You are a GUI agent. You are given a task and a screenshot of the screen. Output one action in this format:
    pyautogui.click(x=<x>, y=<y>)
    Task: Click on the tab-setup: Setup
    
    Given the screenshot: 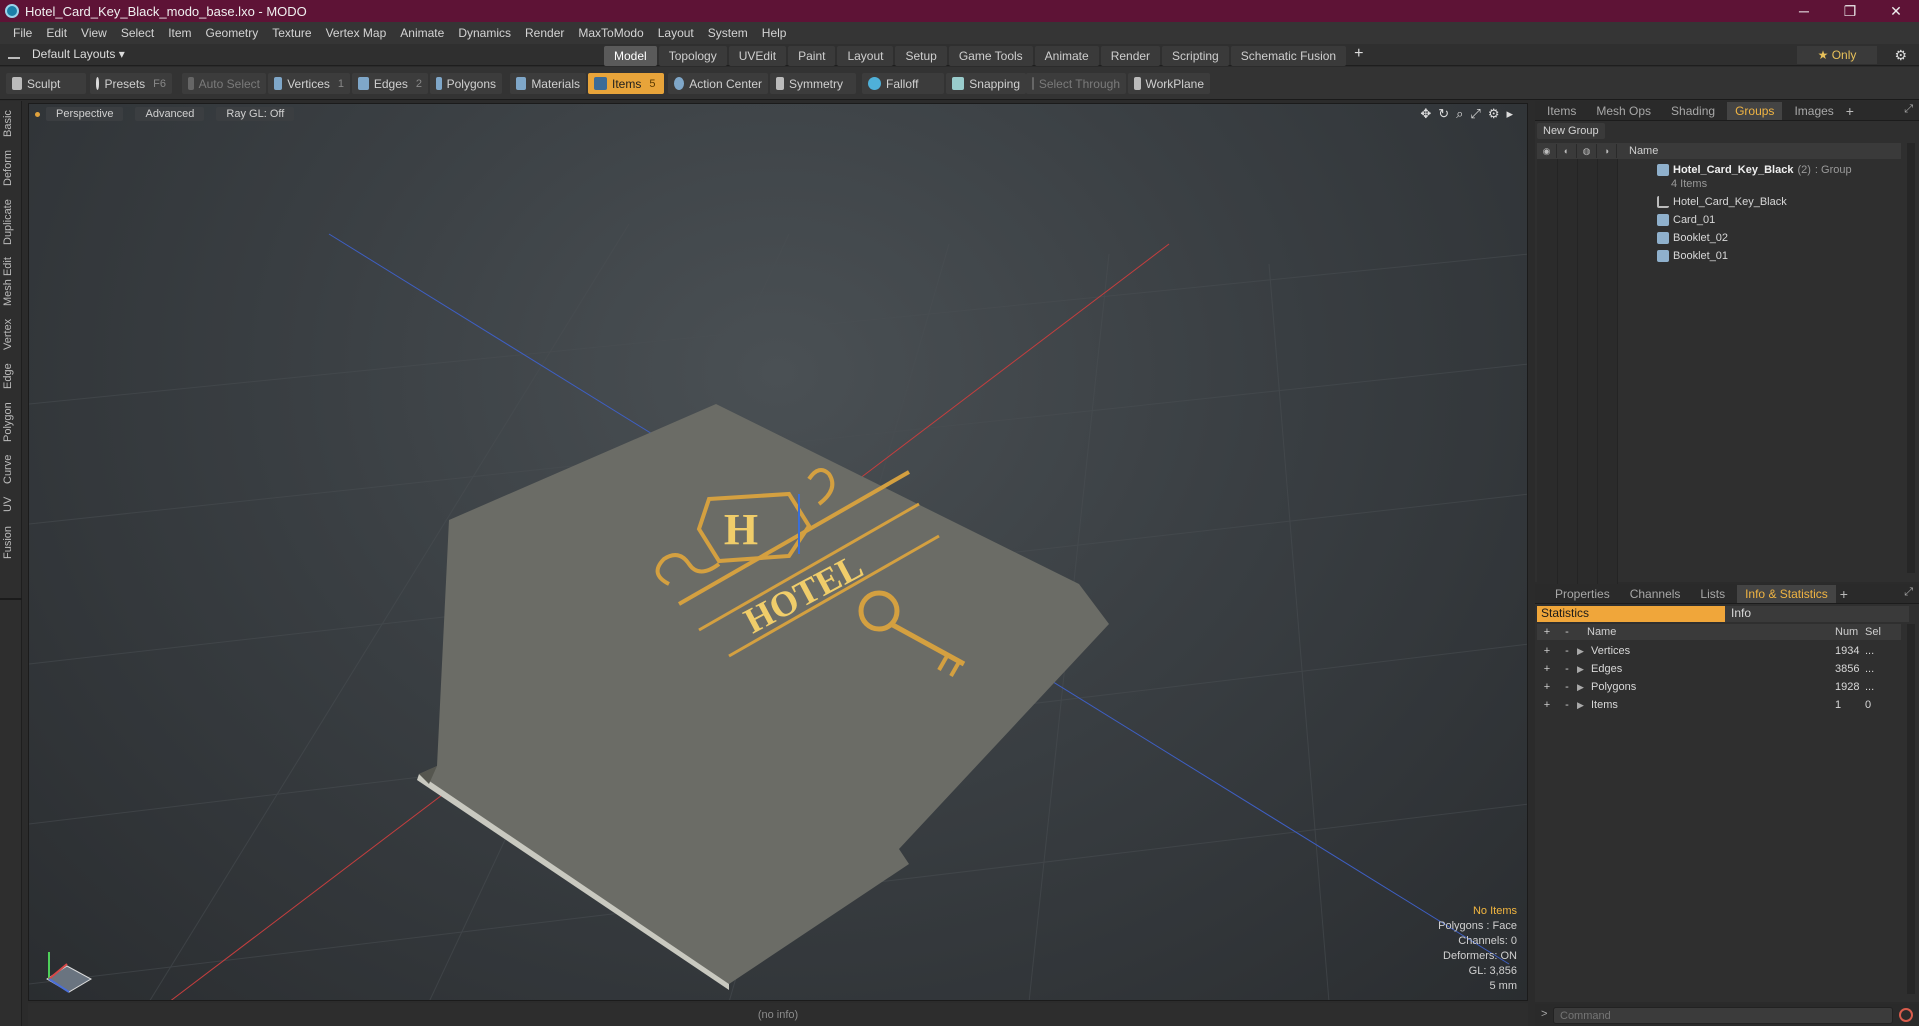 What is the action you would take?
    pyautogui.click(x=921, y=56)
    